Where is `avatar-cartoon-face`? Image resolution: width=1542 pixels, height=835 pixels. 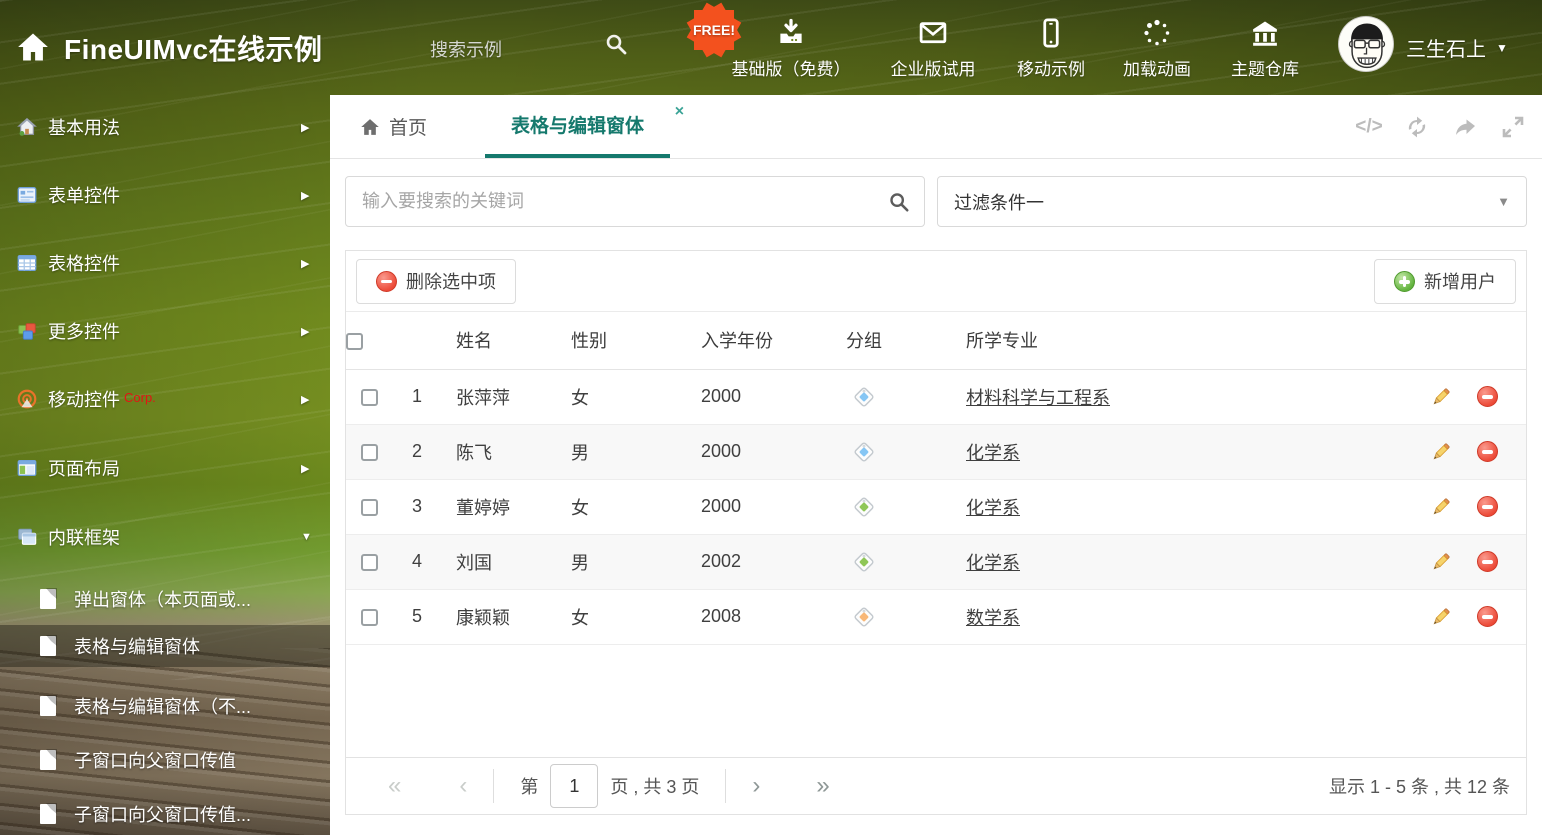 avatar-cartoon-face is located at coordinates (1367, 46).